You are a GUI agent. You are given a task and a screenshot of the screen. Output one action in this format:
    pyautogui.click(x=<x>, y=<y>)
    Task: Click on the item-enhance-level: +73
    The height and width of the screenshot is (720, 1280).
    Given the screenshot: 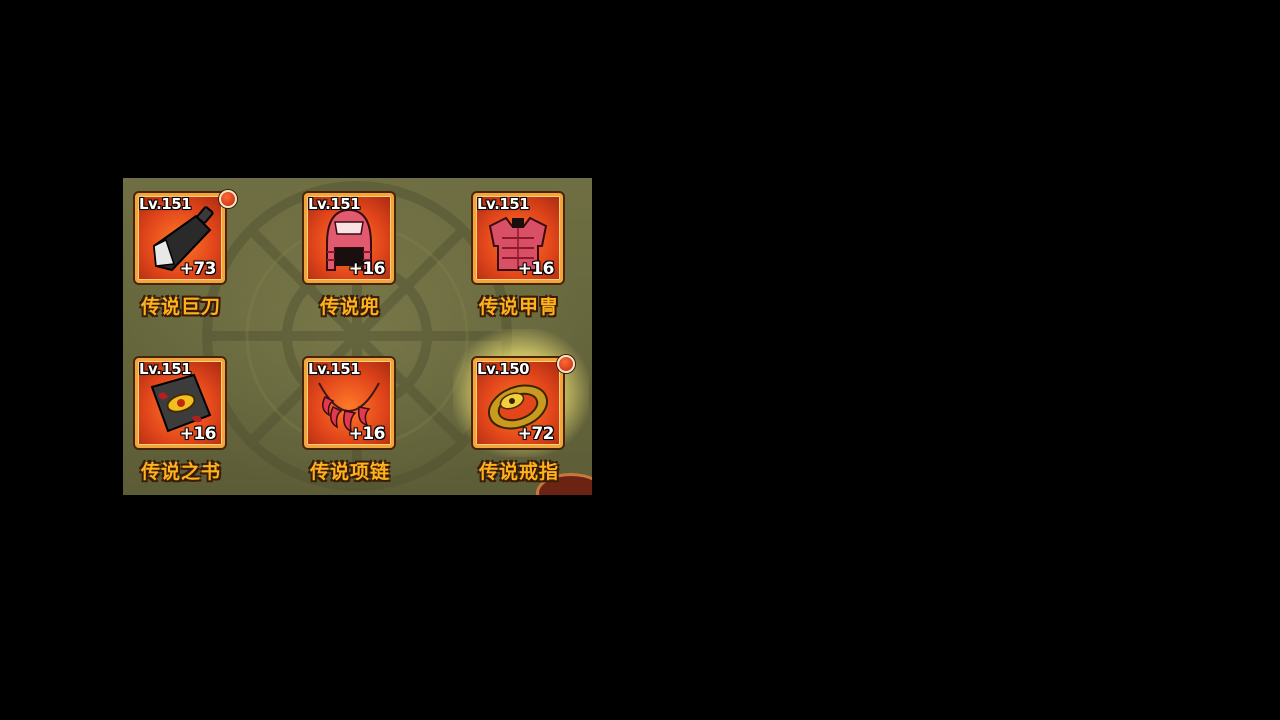 What is the action you would take?
    pyautogui.click(x=198, y=269)
    